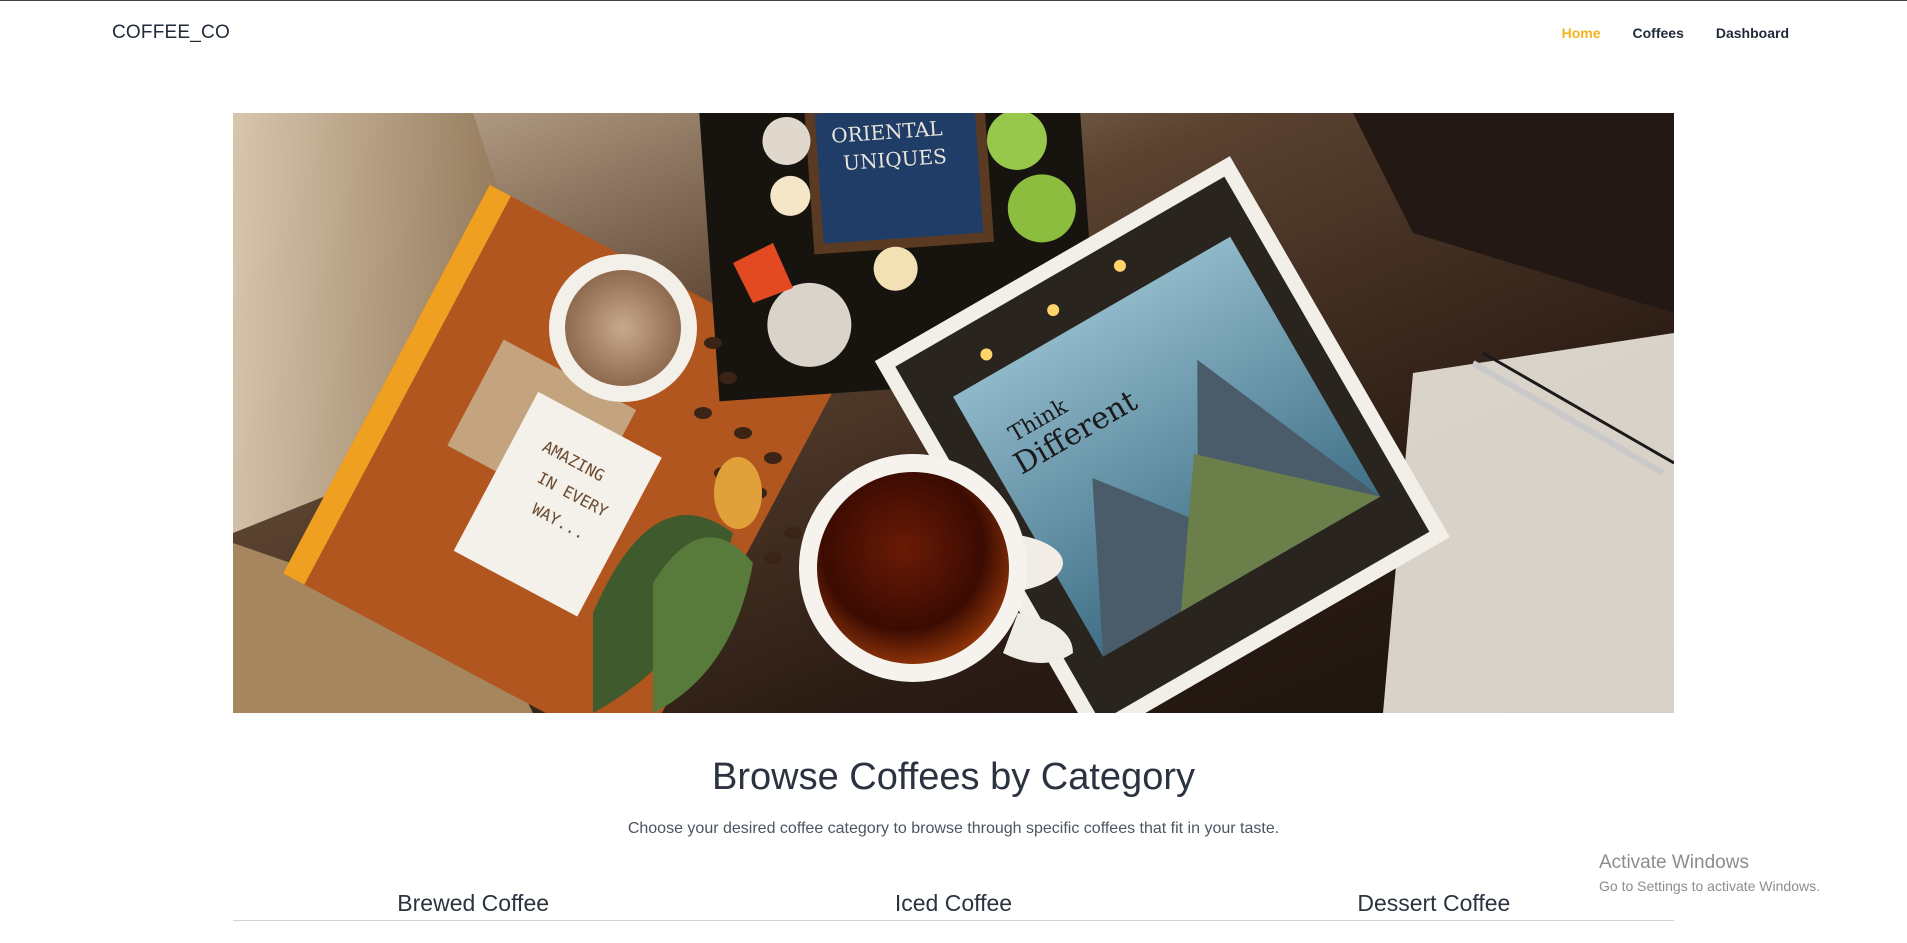 The width and height of the screenshot is (1907, 943). I want to click on section-title: Browse Coffees by Category, so click(953, 777).